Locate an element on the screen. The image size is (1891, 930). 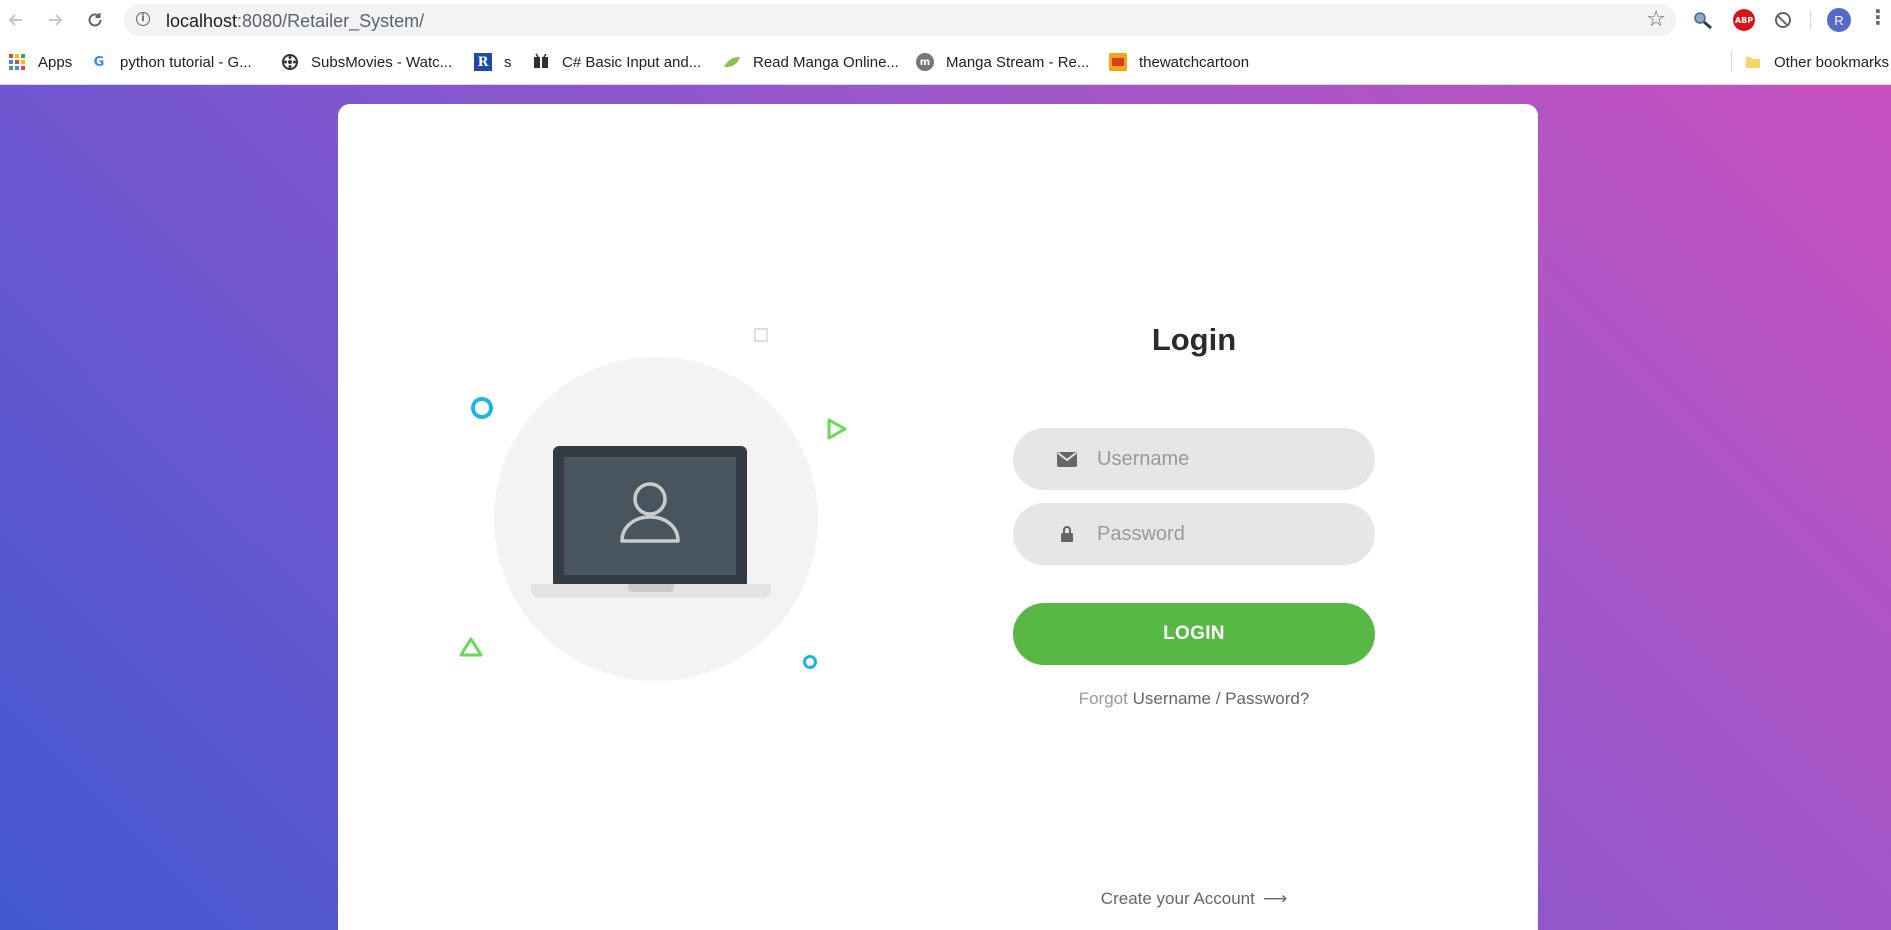
block-extension is located at coordinates (1783, 20).